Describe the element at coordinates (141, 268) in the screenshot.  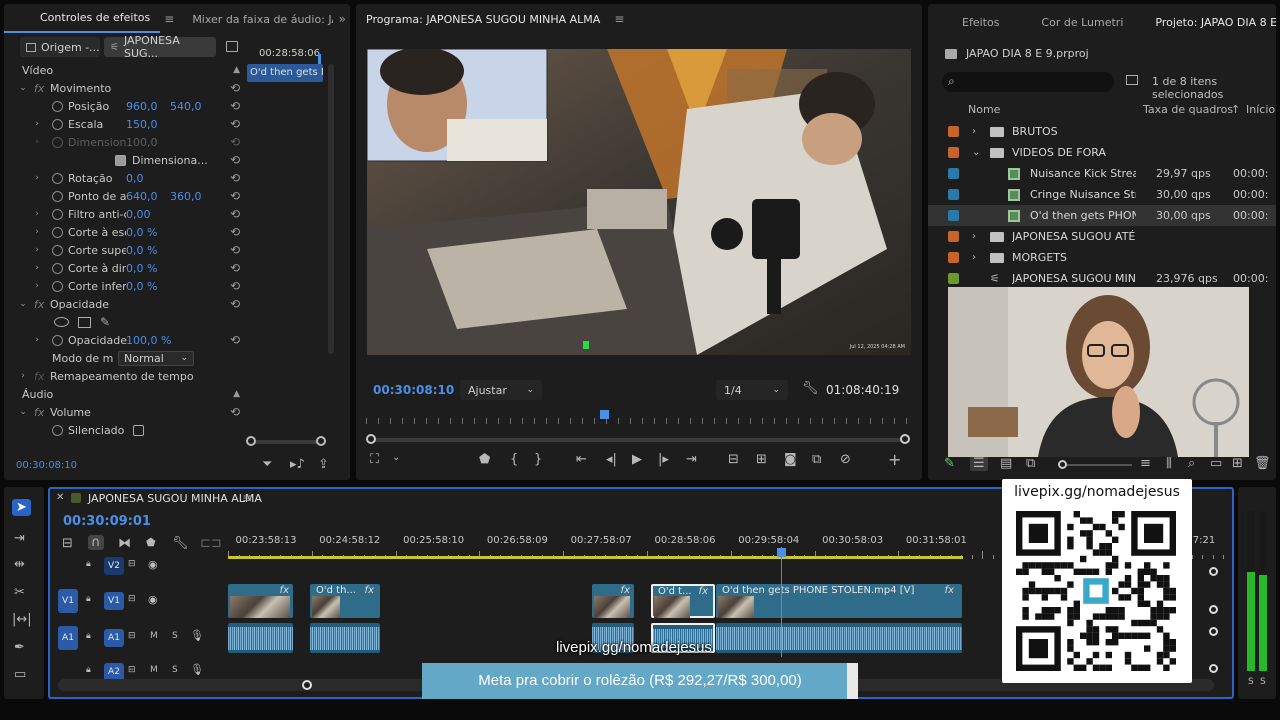
I see `corte-dir-value: 0,0 %` at that location.